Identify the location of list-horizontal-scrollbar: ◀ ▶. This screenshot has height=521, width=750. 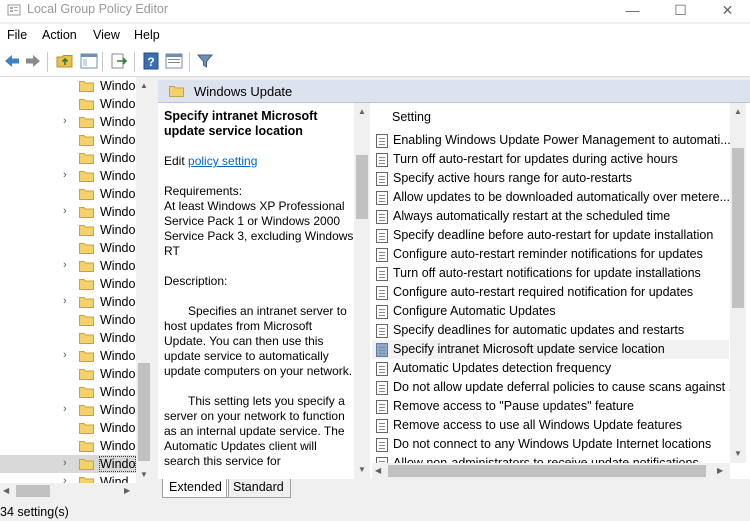
(551, 471).